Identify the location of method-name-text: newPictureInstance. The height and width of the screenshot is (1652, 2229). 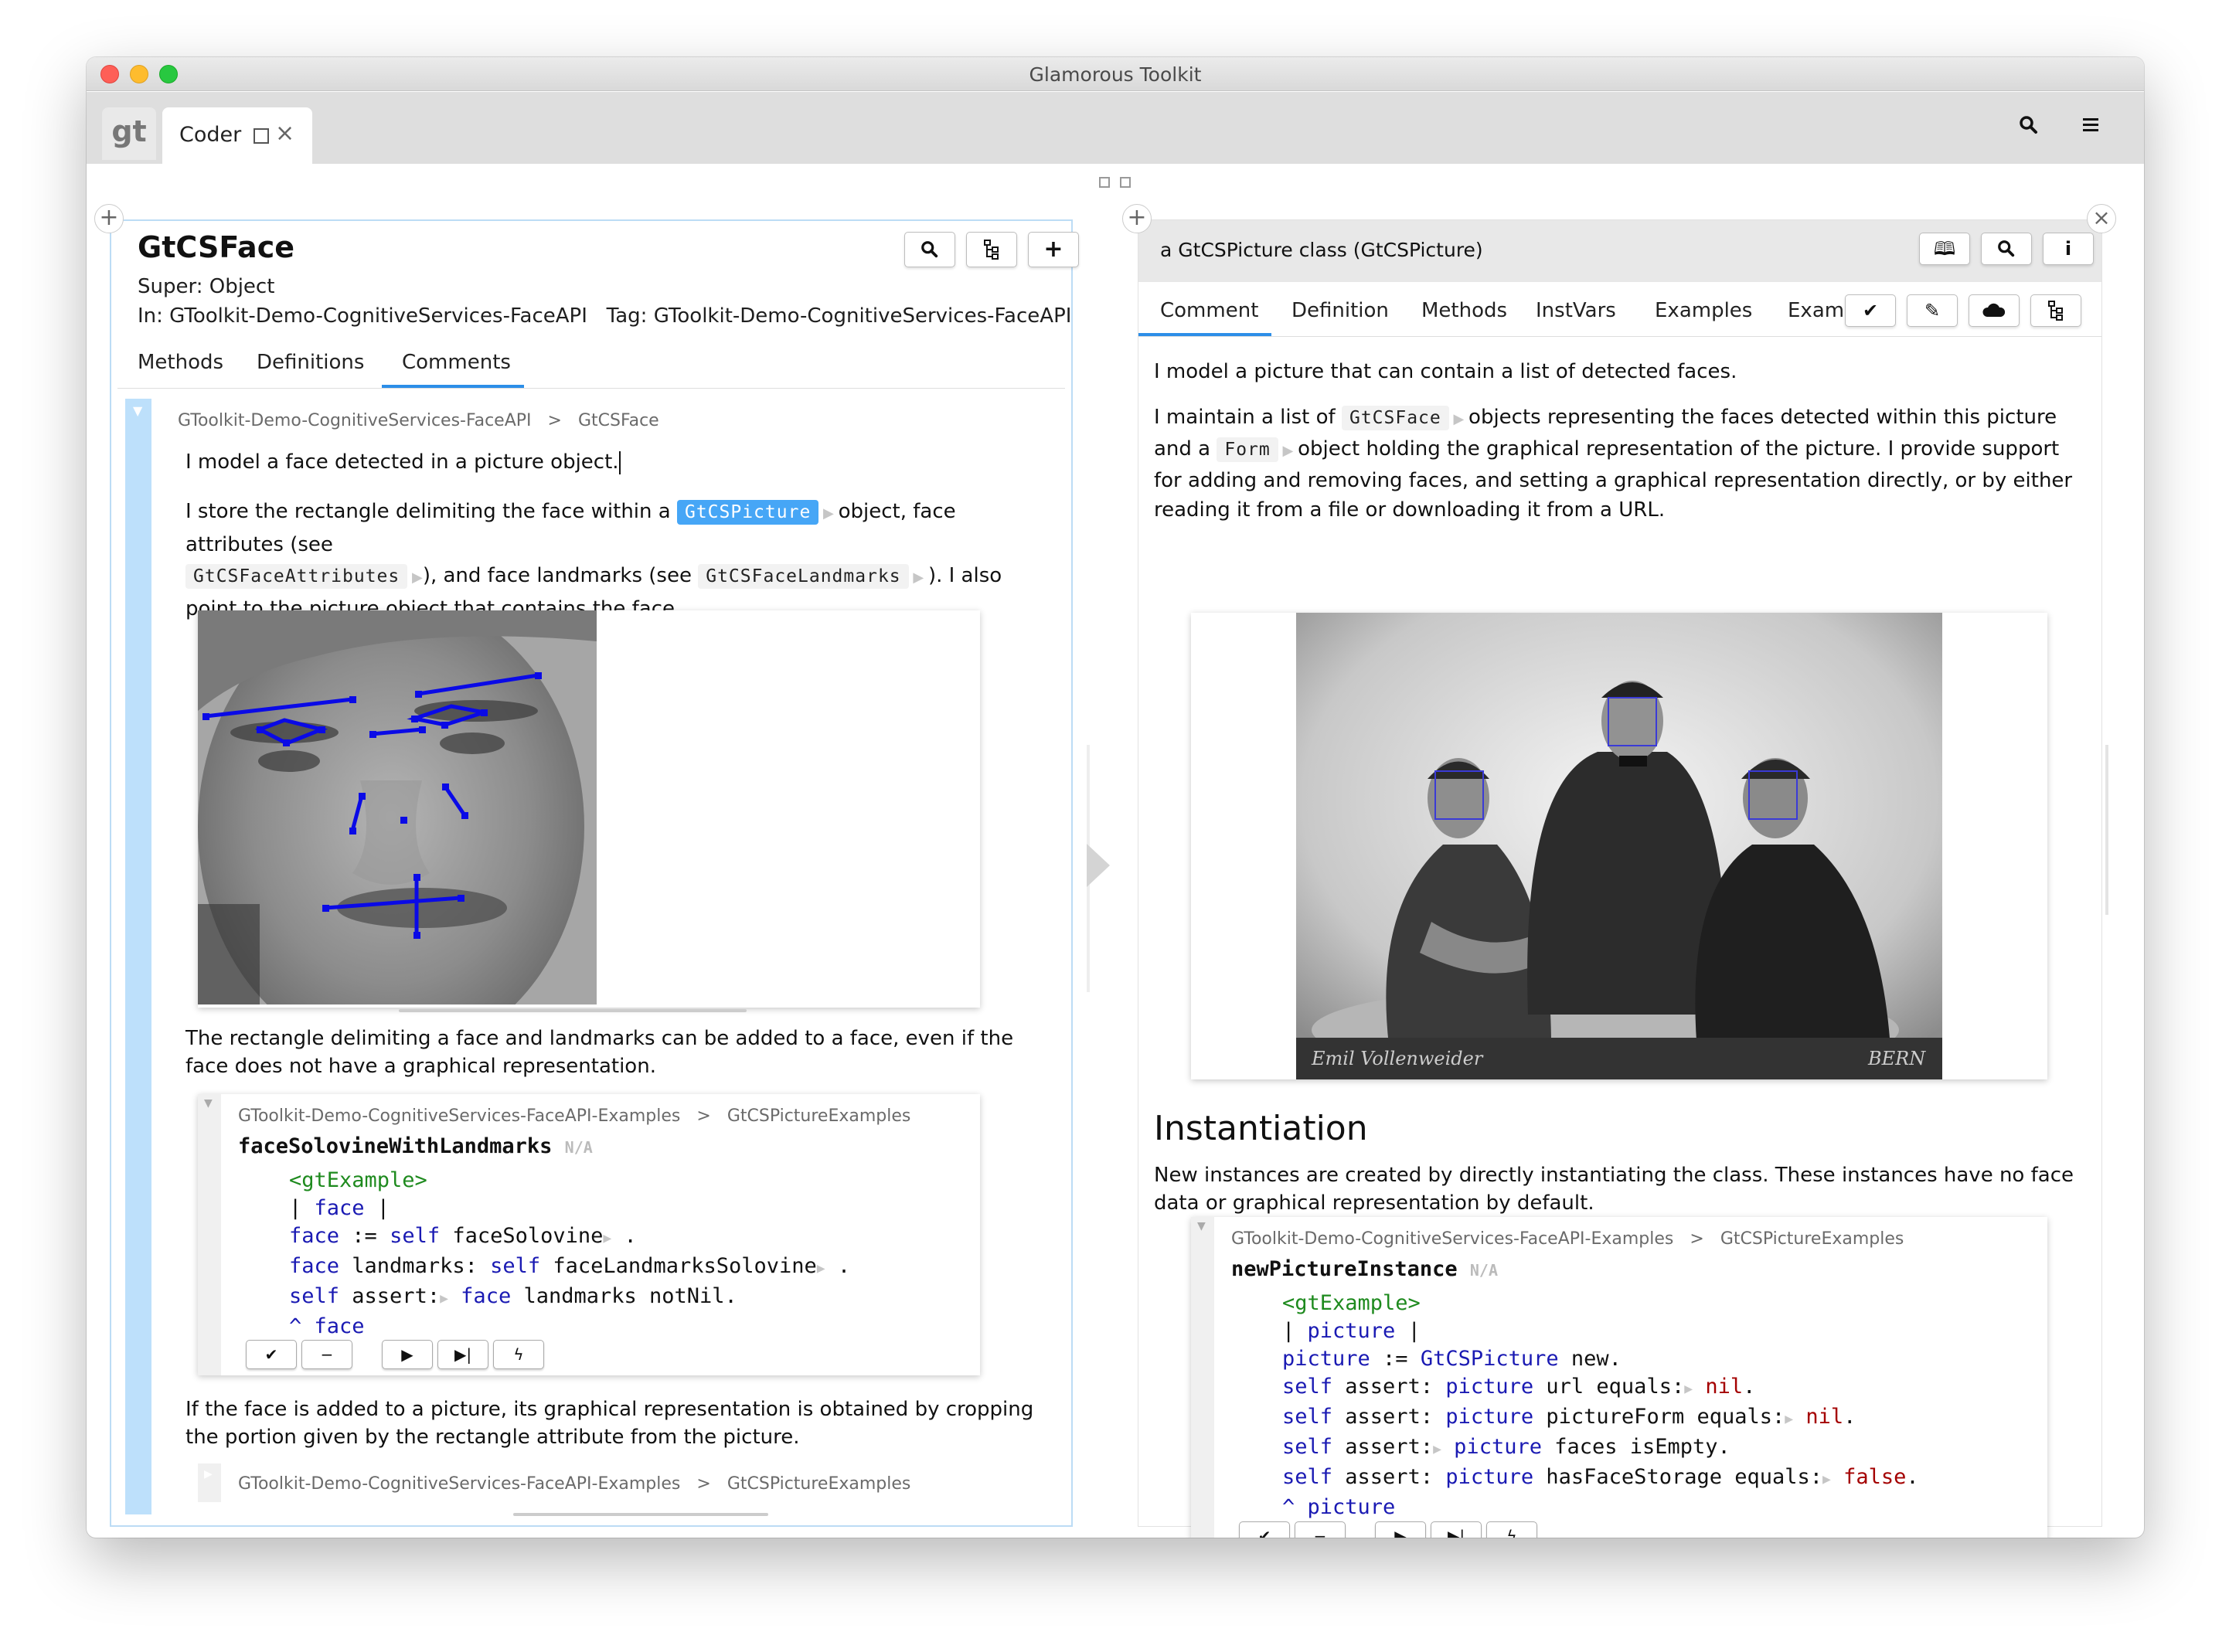
(1344, 1269).